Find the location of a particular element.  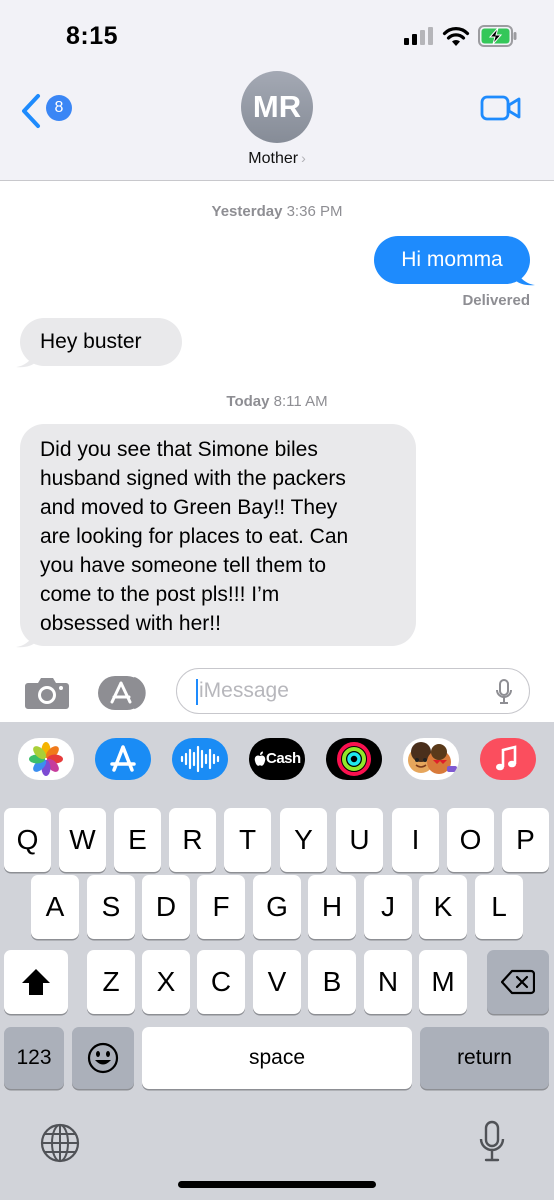

message-text: Hey buster is located at coordinates (91, 341).